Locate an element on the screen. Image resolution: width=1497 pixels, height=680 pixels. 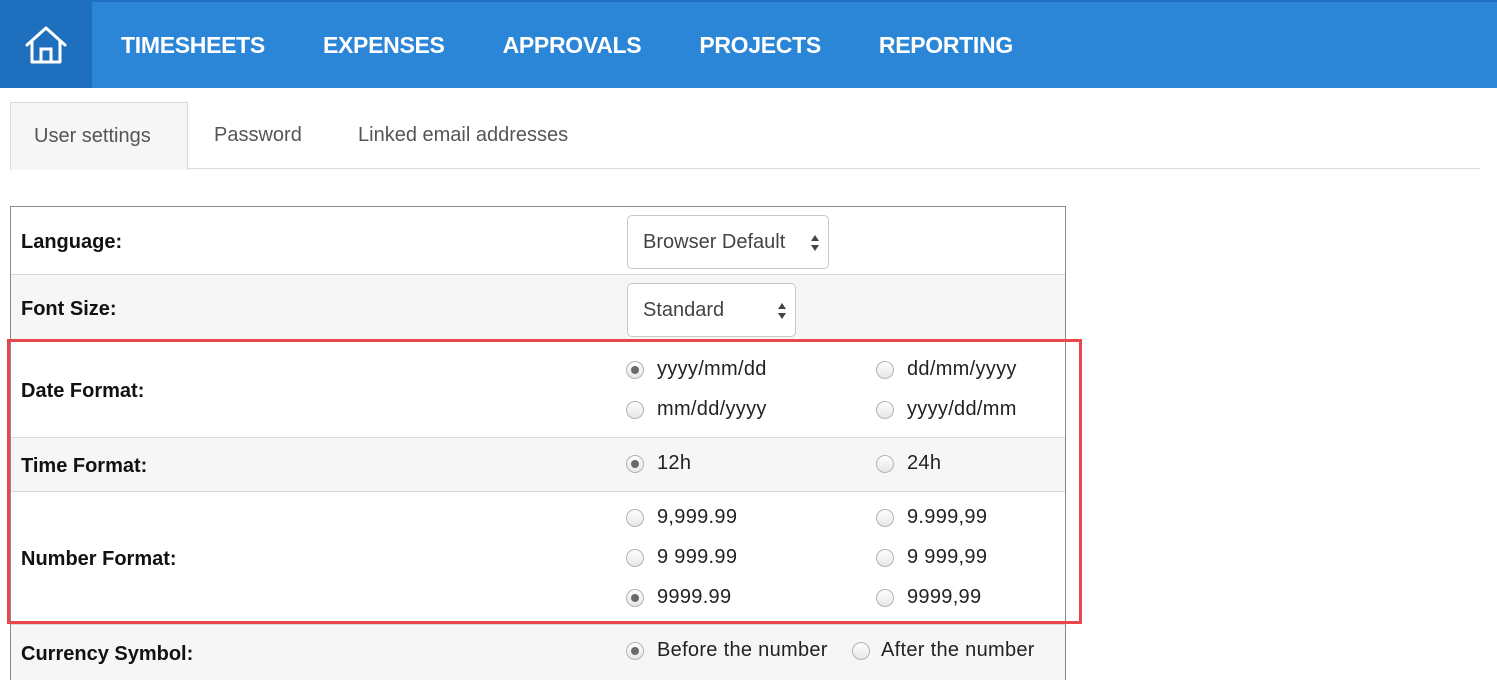
number-option-5: 9999.99 is located at coordinates (678, 597).